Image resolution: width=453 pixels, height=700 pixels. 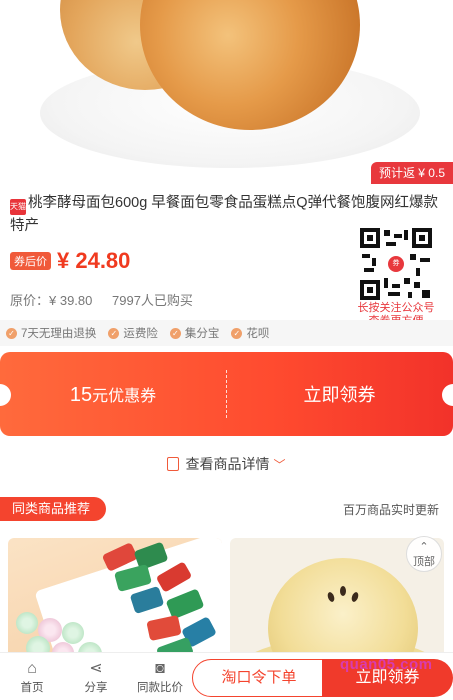 I want to click on view-details-label: 查看商品详情, so click(x=227, y=464).